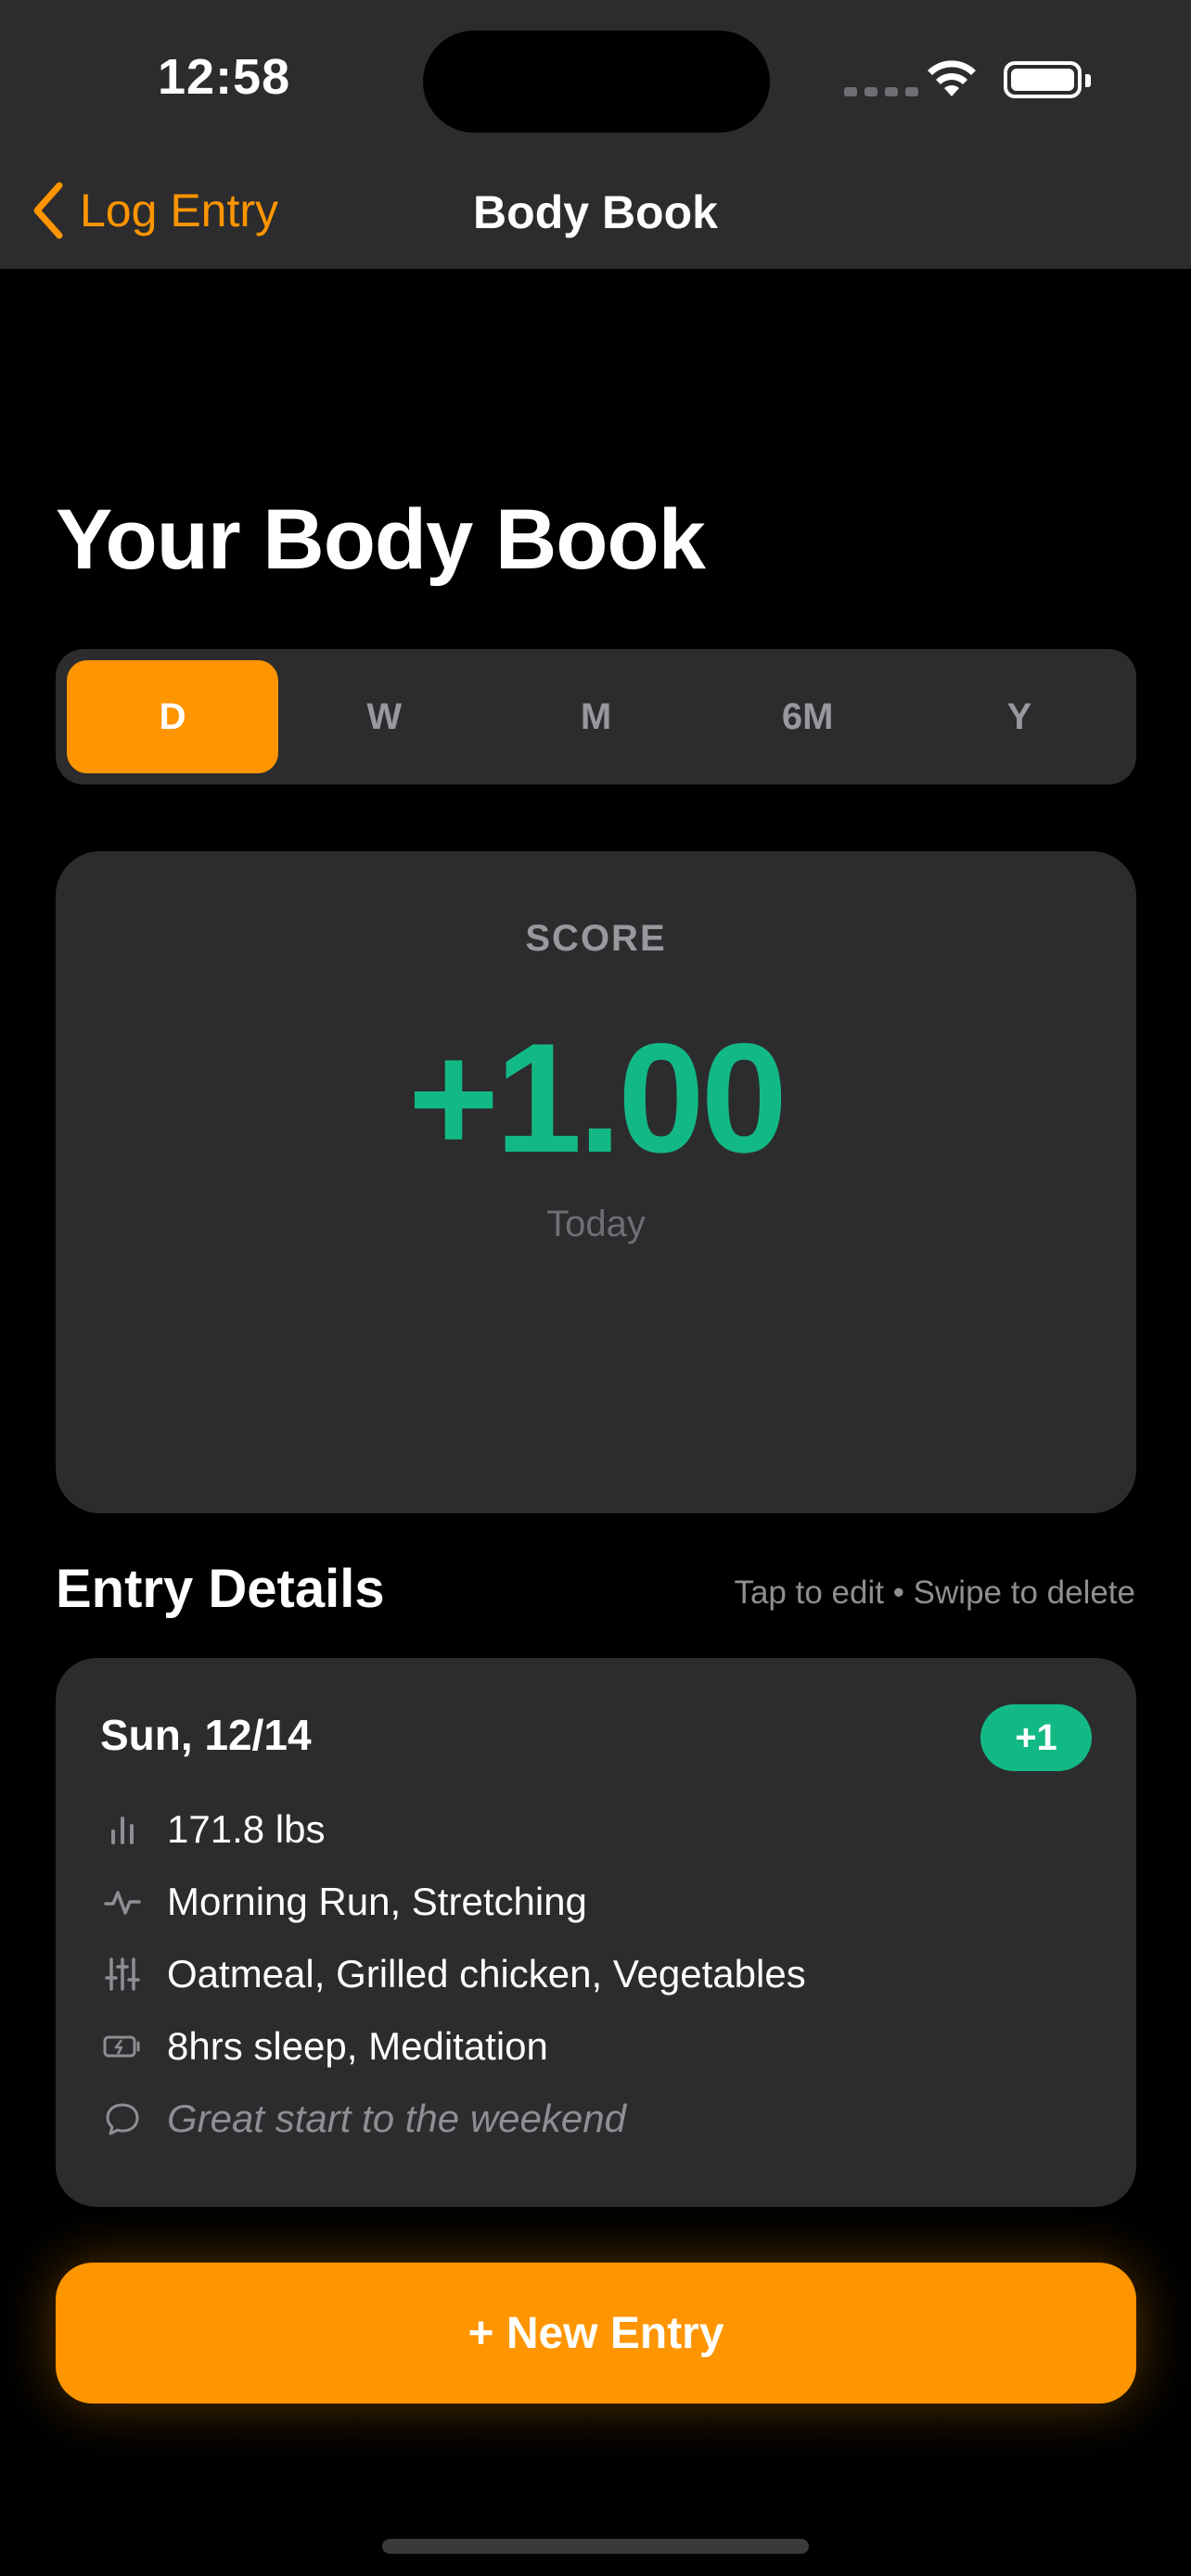 This screenshot has width=1191, height=2576. I want to click on entry-score-badge: +1, so click(1036, 1738).